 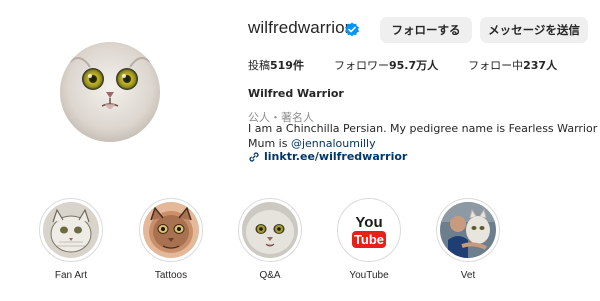 I want to click on highlight-vet: Vet, so click(x=468, y=239).